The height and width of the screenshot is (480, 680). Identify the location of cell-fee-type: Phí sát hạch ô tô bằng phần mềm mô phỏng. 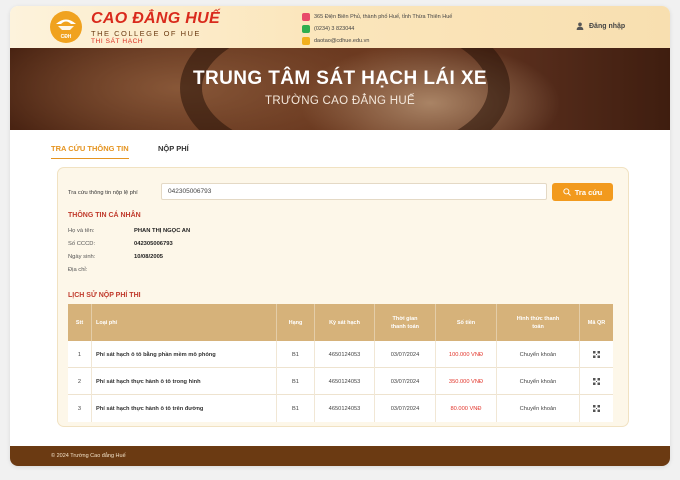
(184, 354).